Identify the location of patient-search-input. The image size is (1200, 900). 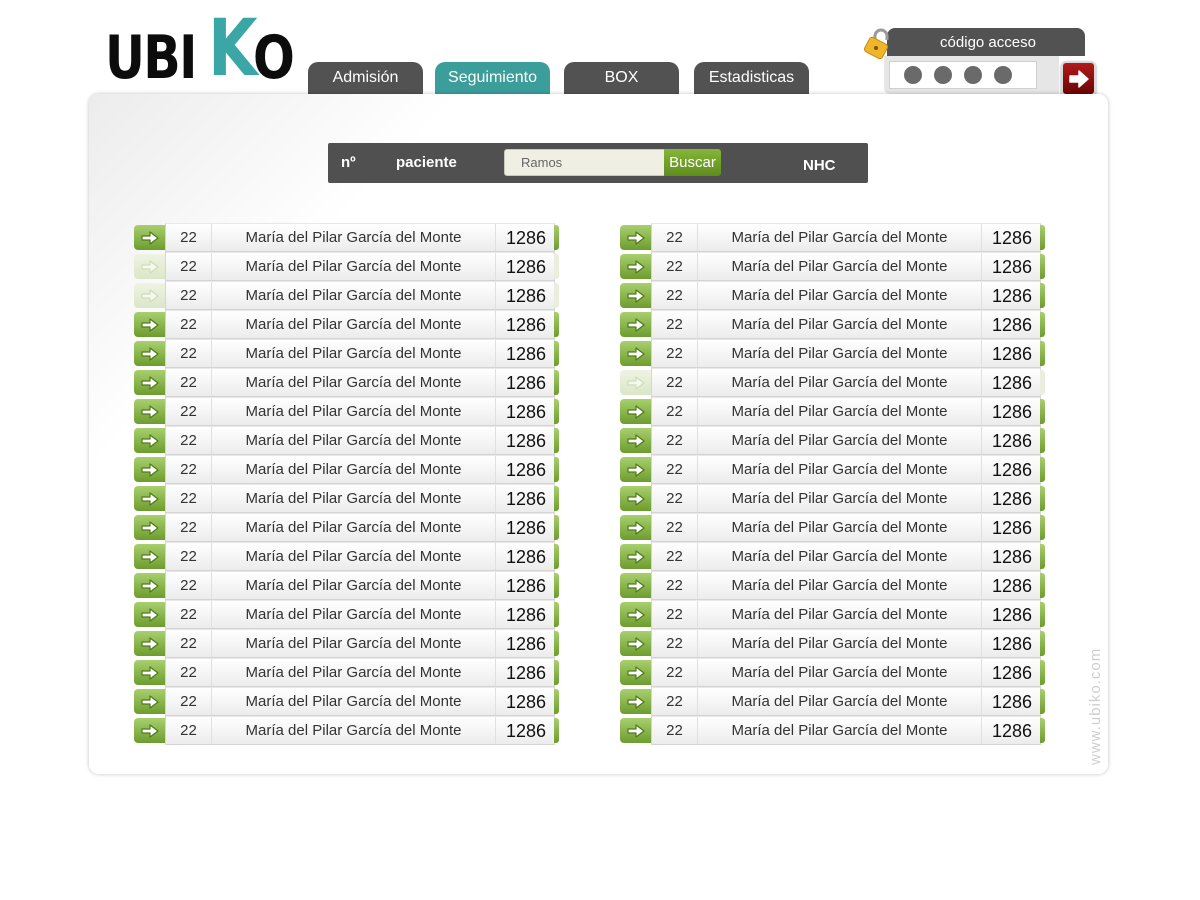
(585, 162).